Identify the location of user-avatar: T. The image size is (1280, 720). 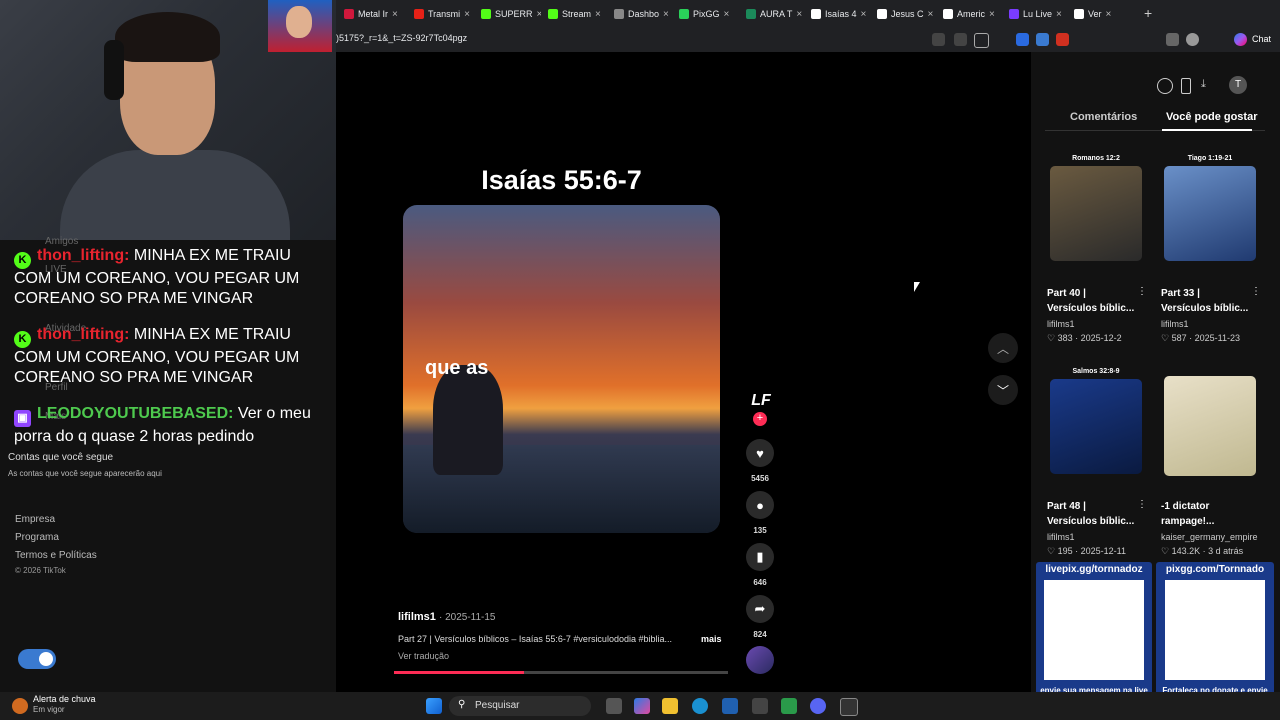
(1238, 85).